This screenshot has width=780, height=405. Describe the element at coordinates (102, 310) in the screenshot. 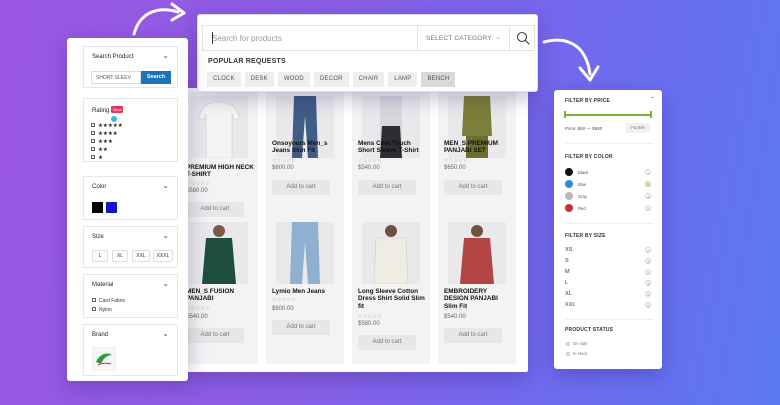

I see `material-option: Nylon` at that location.